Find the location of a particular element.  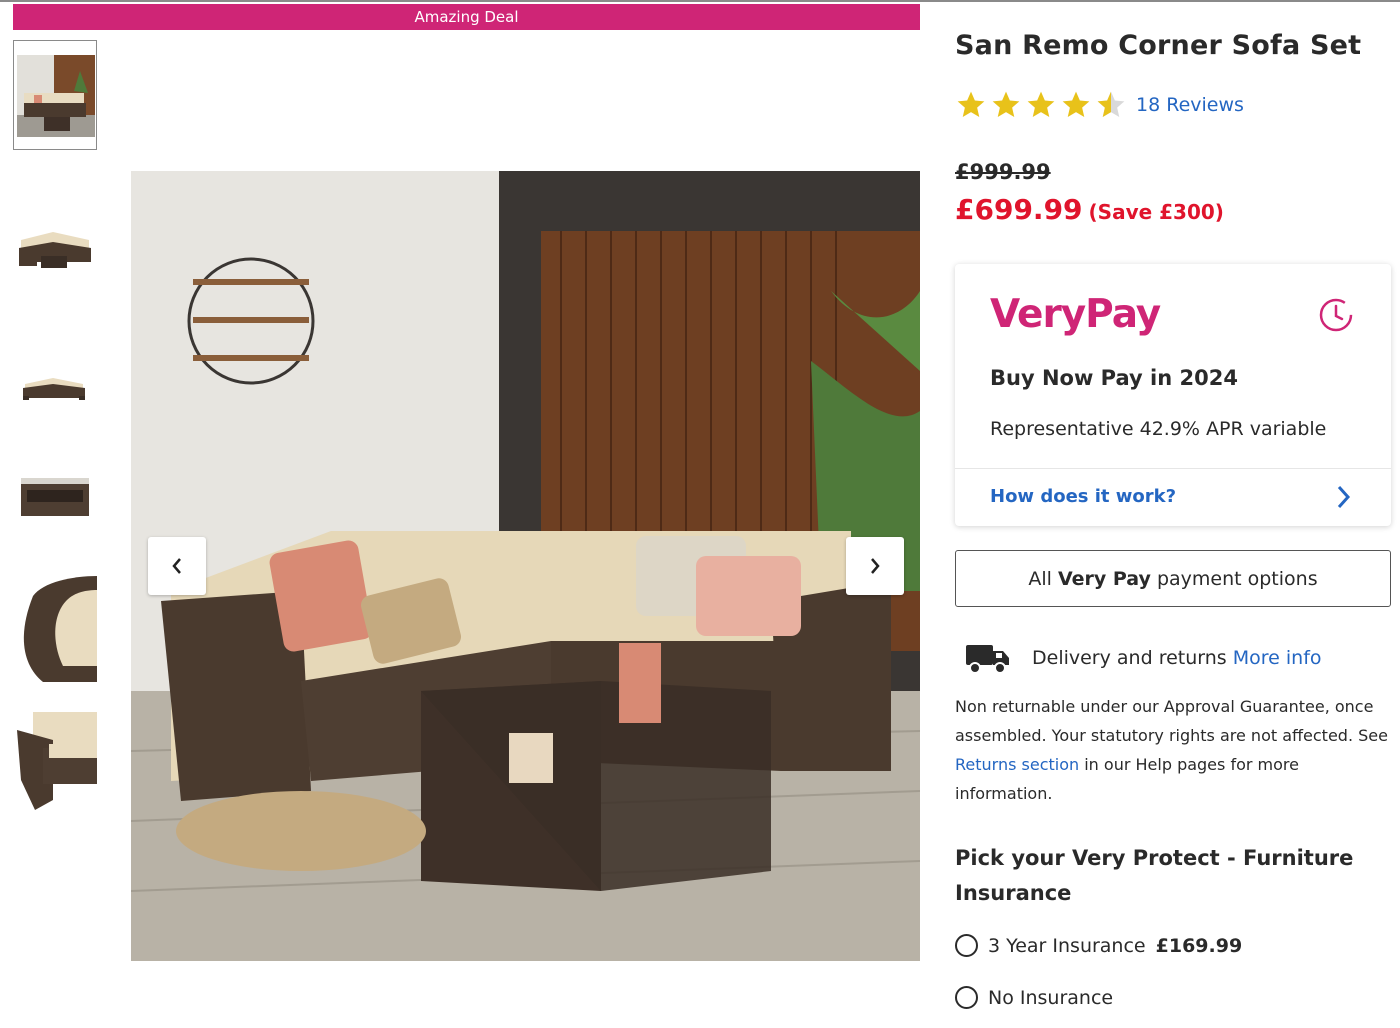

delivery-returns-label: Delivery and returns More info is located at coordinates (1177, 658).